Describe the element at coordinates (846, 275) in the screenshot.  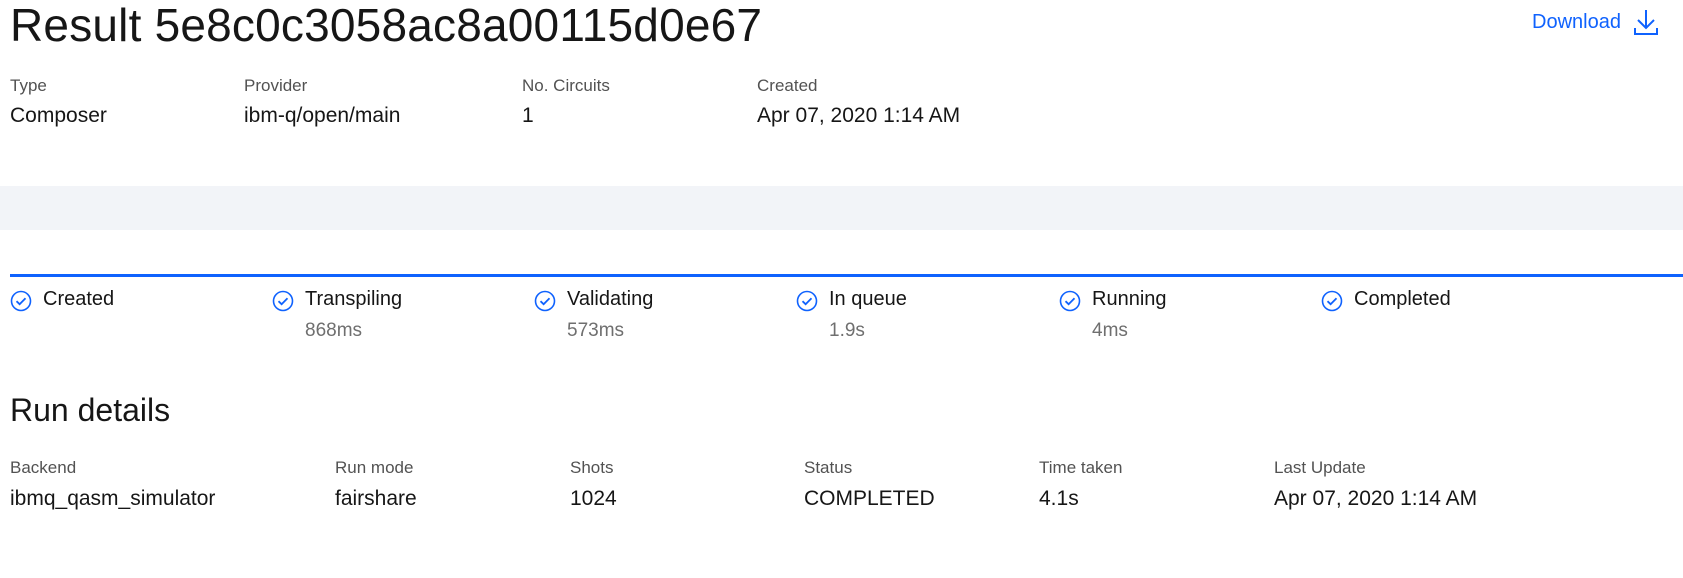
I see `progress-line` at that location.